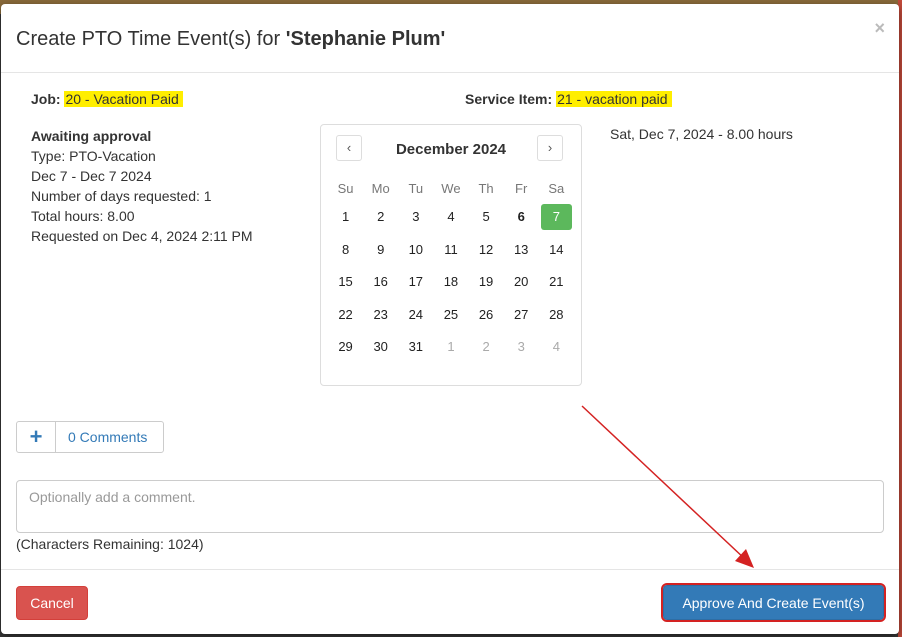  What do you see at coordinates (365, 39) in the screenshot?
I see `employee-name: 'Stephanie Plum'` at bounding box center [365, 39].